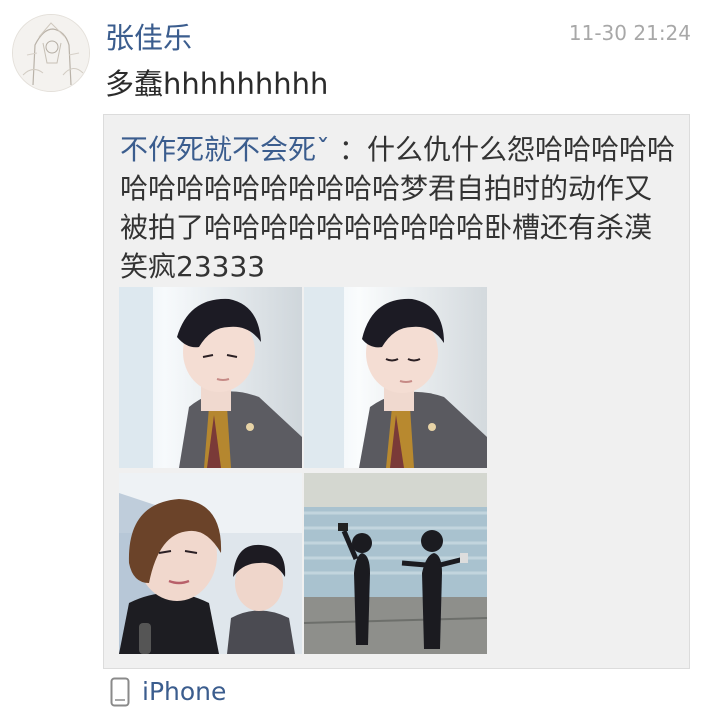 The image size is (719, 708). Describe the element at coordinates (629, 33) in the screenshot. I see `post-timestamp: 11-30 21:24` at that location.